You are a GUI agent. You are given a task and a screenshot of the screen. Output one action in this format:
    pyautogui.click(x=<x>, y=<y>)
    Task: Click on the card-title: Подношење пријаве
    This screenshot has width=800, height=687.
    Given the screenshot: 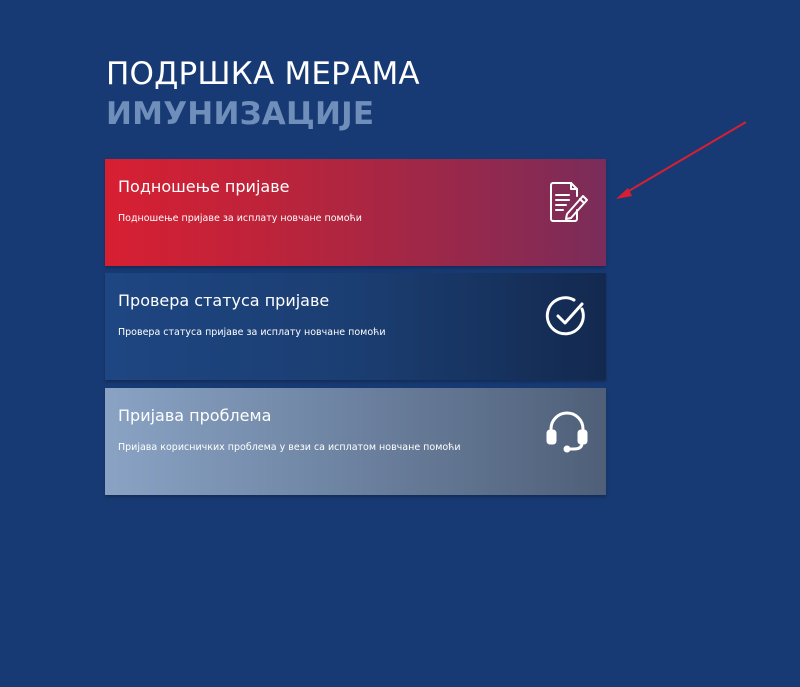 What is the action you would take?
    pyautogui.click(x=204, y=186)
    